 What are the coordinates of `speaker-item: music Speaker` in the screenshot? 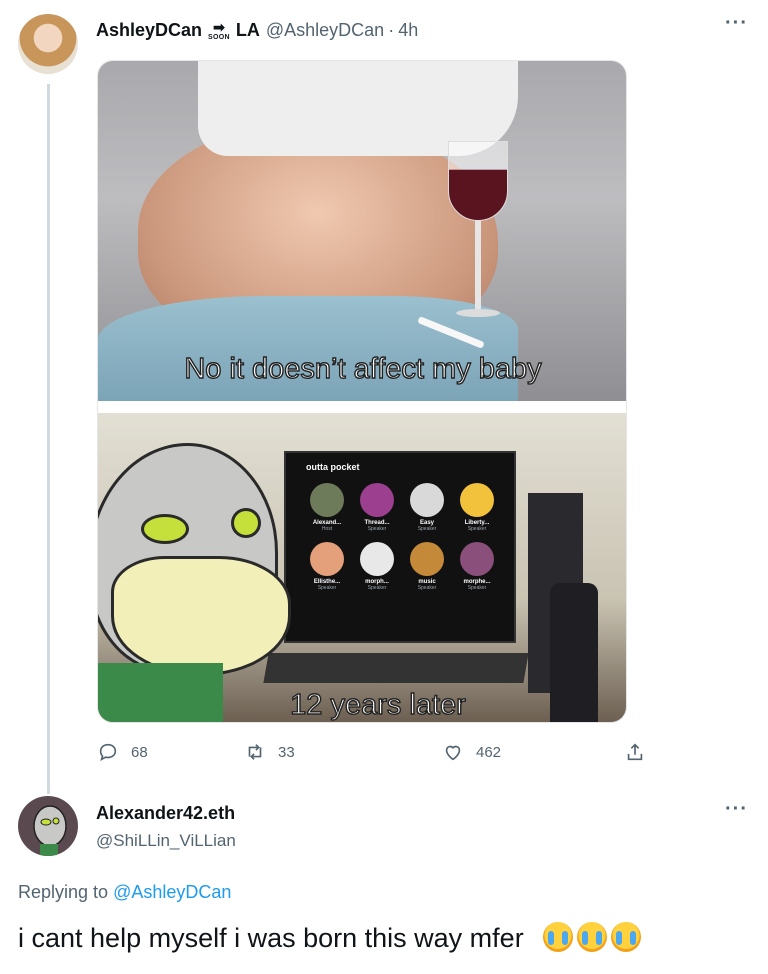 It's located at (427, 566).